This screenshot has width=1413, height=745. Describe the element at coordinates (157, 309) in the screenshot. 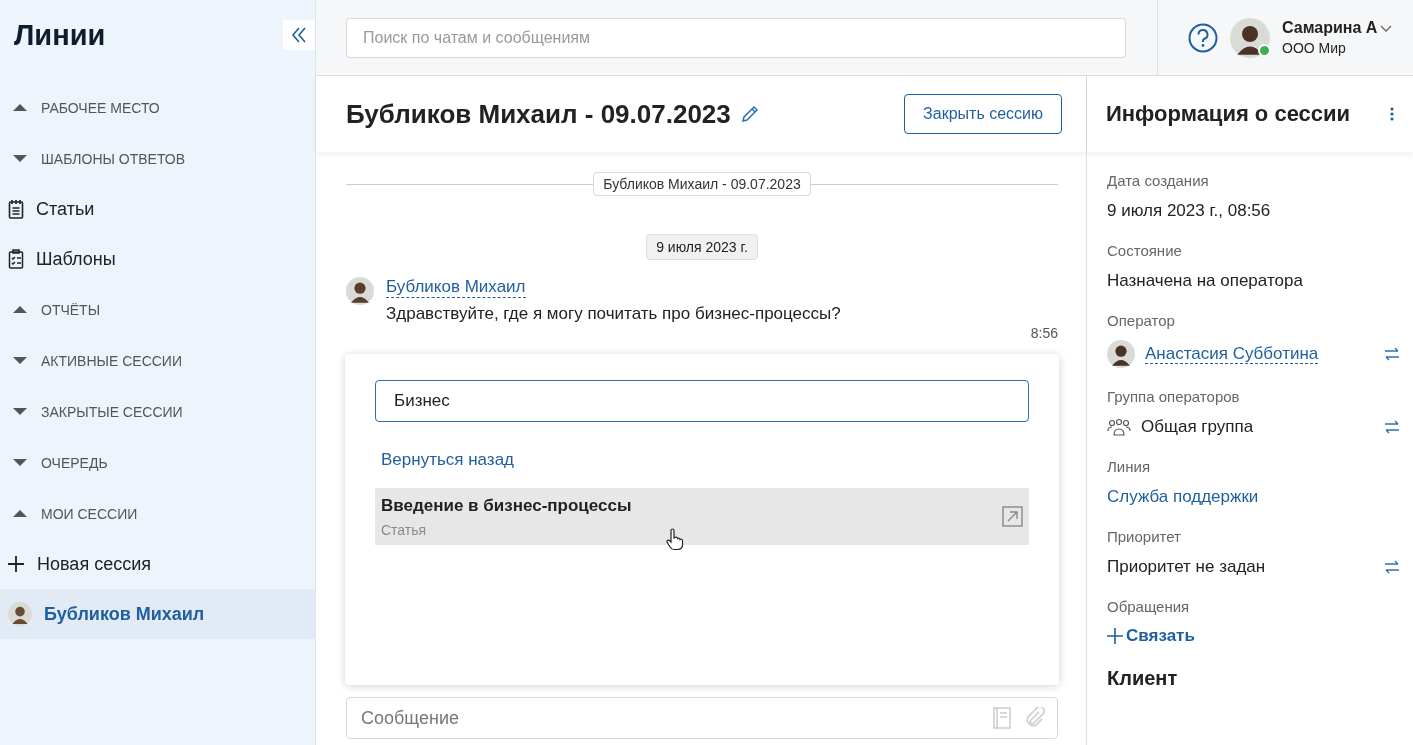

I see `section-header: ОТЧЁТЫ` at that location.